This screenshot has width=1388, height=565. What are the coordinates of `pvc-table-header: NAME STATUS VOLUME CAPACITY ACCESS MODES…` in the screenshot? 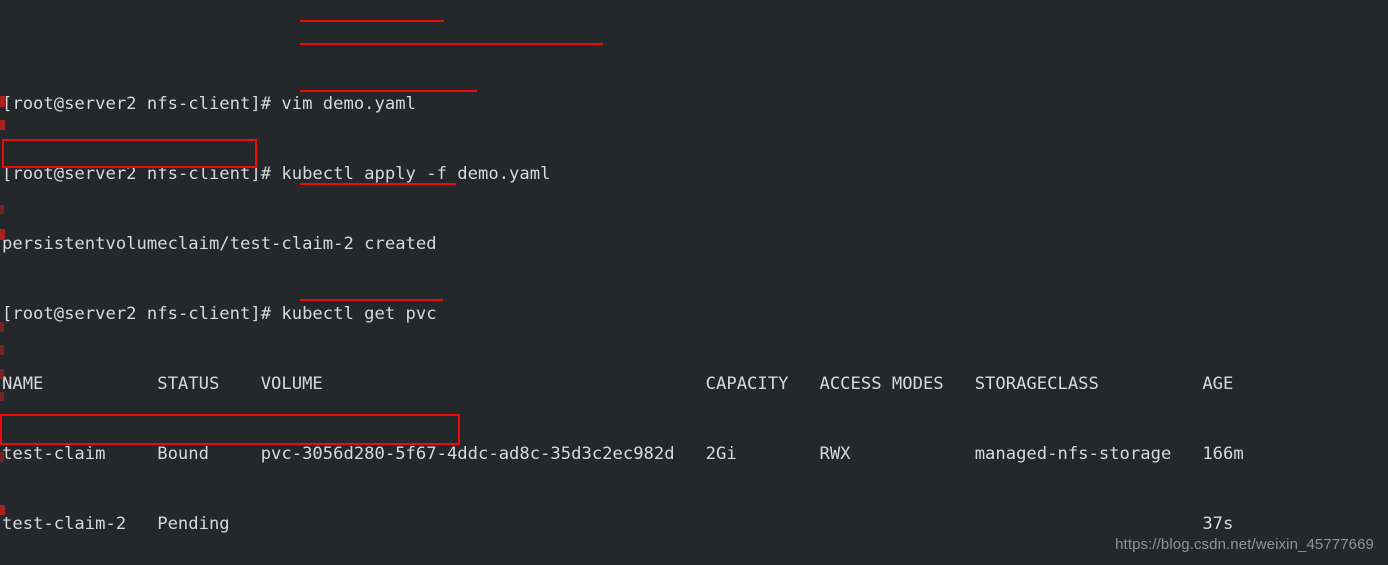 It's located at (618, 383).